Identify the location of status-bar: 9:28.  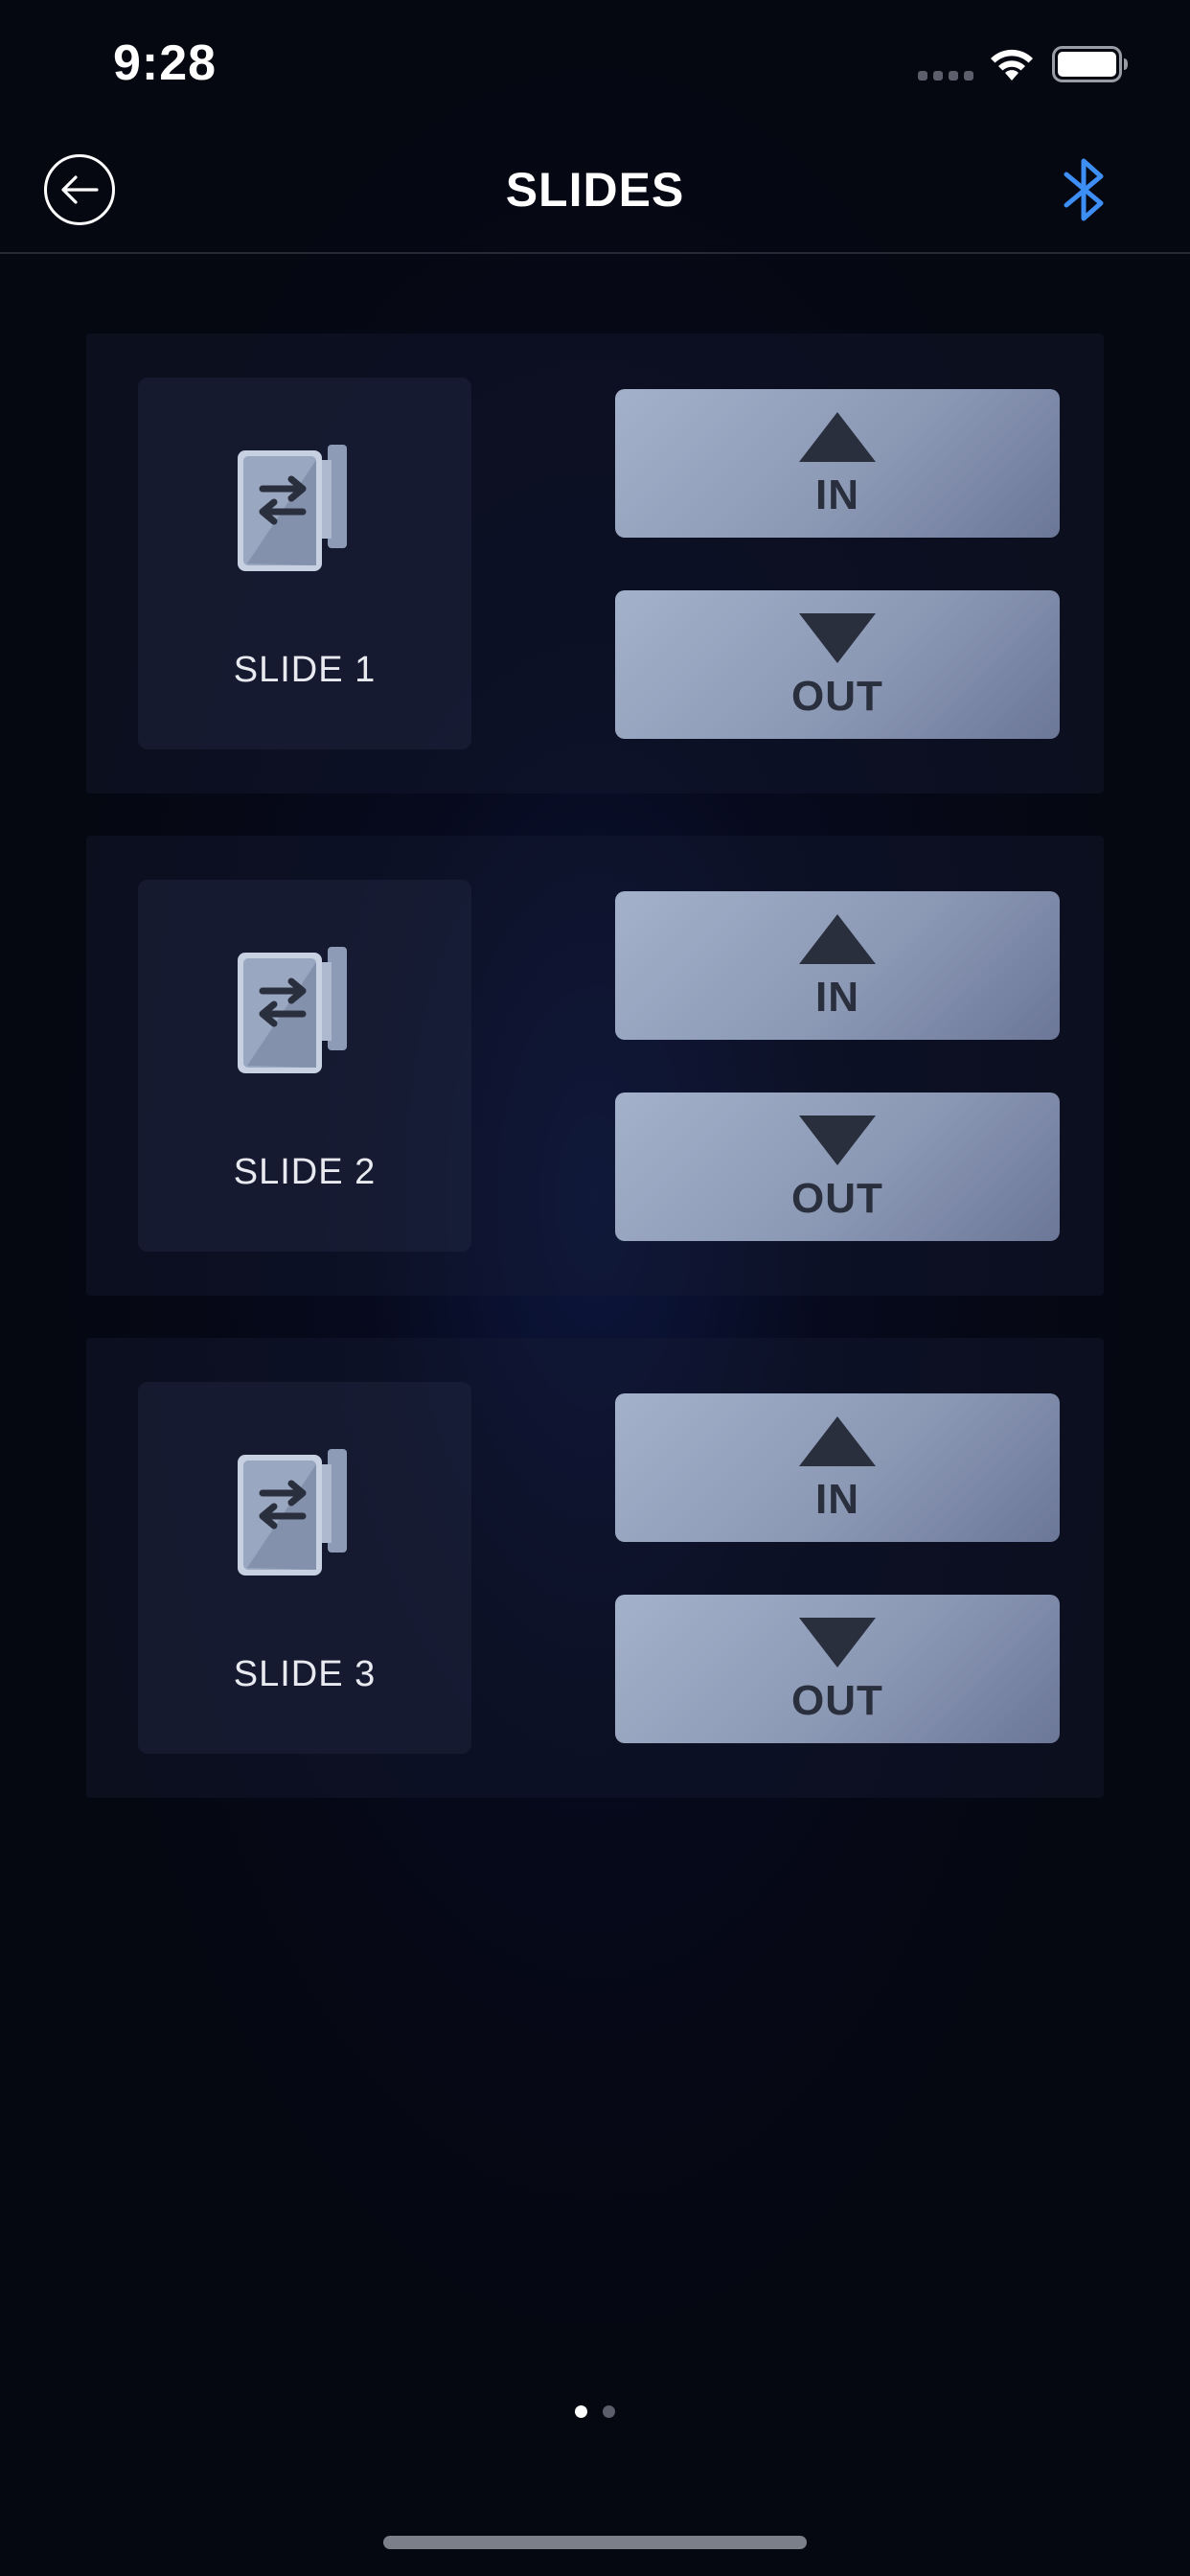
(595, 64).